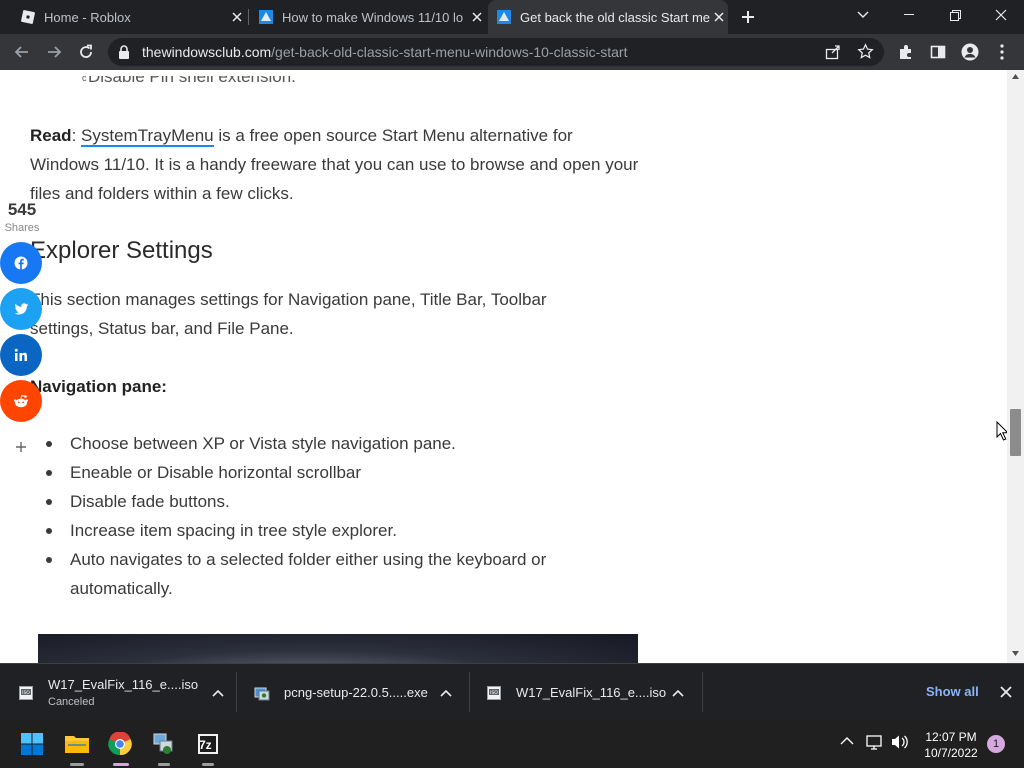 The image size is (1024, 768). What do you see at coordinates (863, 15) in the screenshot?
I see `tab-search-chevron-icon` at bounding box center [863, 15].